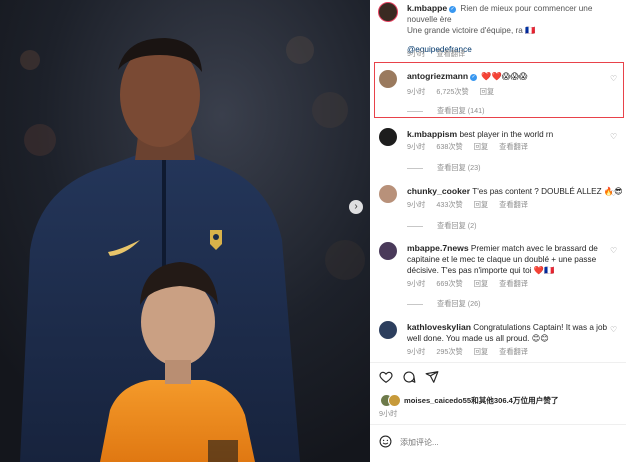 The height and width of the screenshot is (462, 626). I want to click on comment: k.mbappism best player in the world rn, so click(480, 134).